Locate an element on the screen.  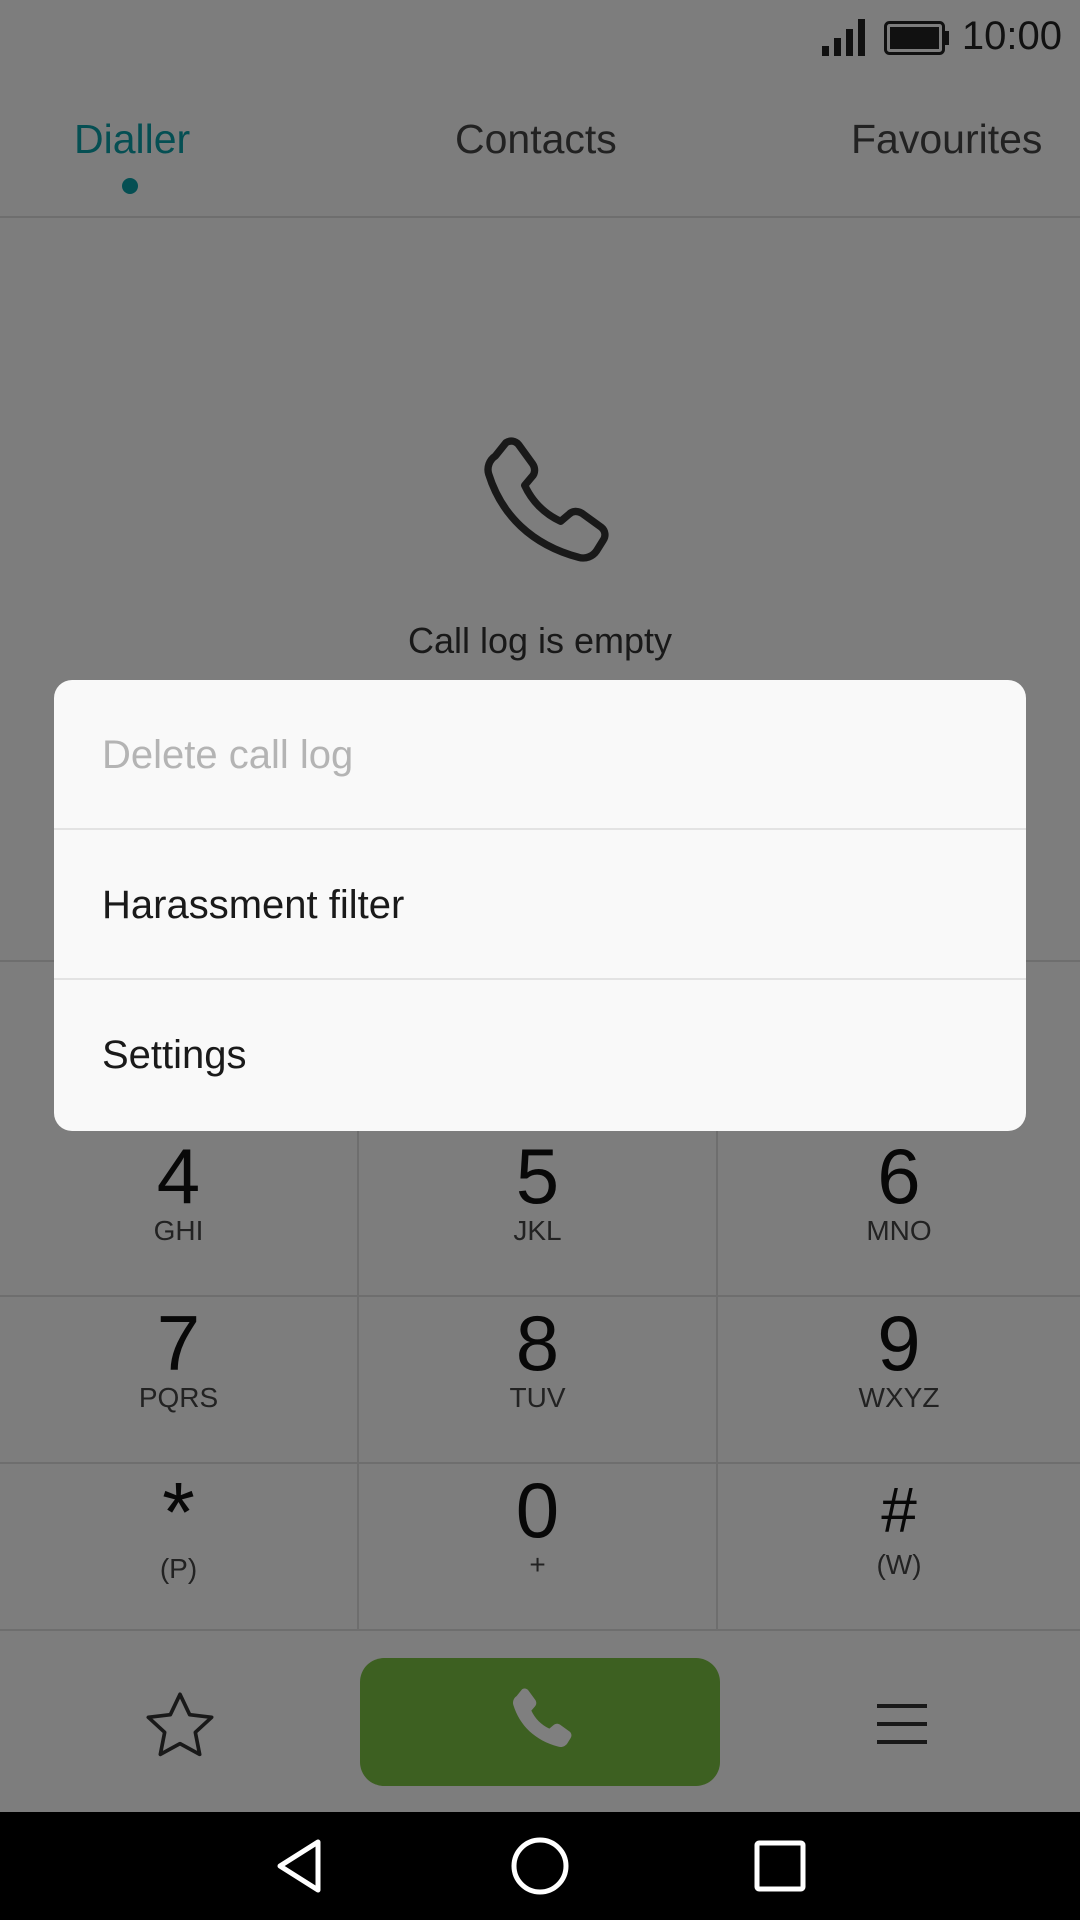
menu-item-harassment-filter: Harassment filter is located at coordinates (540, 905).